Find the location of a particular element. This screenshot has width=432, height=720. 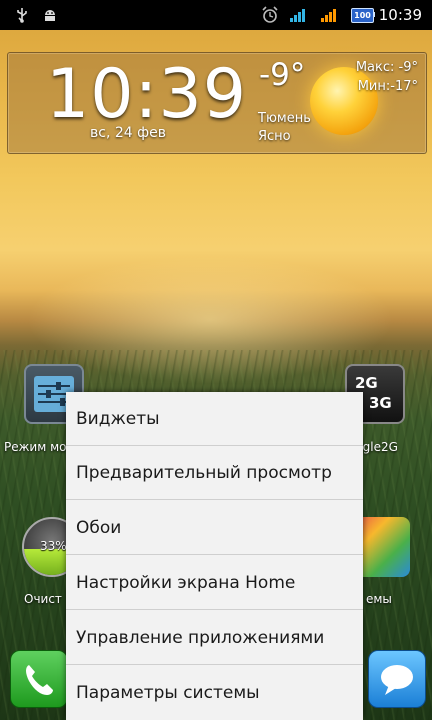

widget-condition: Ясно is located at coordinates (274, 136).